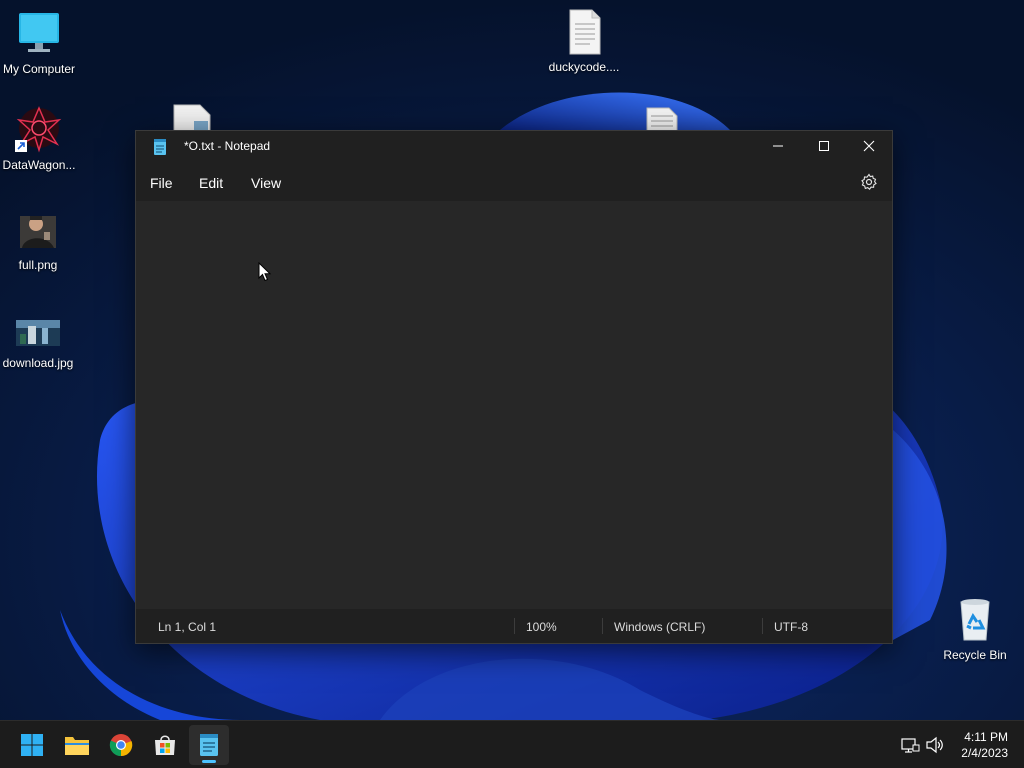 Image resolution: width=1024 pixels, height=768 pixels. I want to click on taskbar: 4:11 PM 2/4/2023, so click(512, 744).